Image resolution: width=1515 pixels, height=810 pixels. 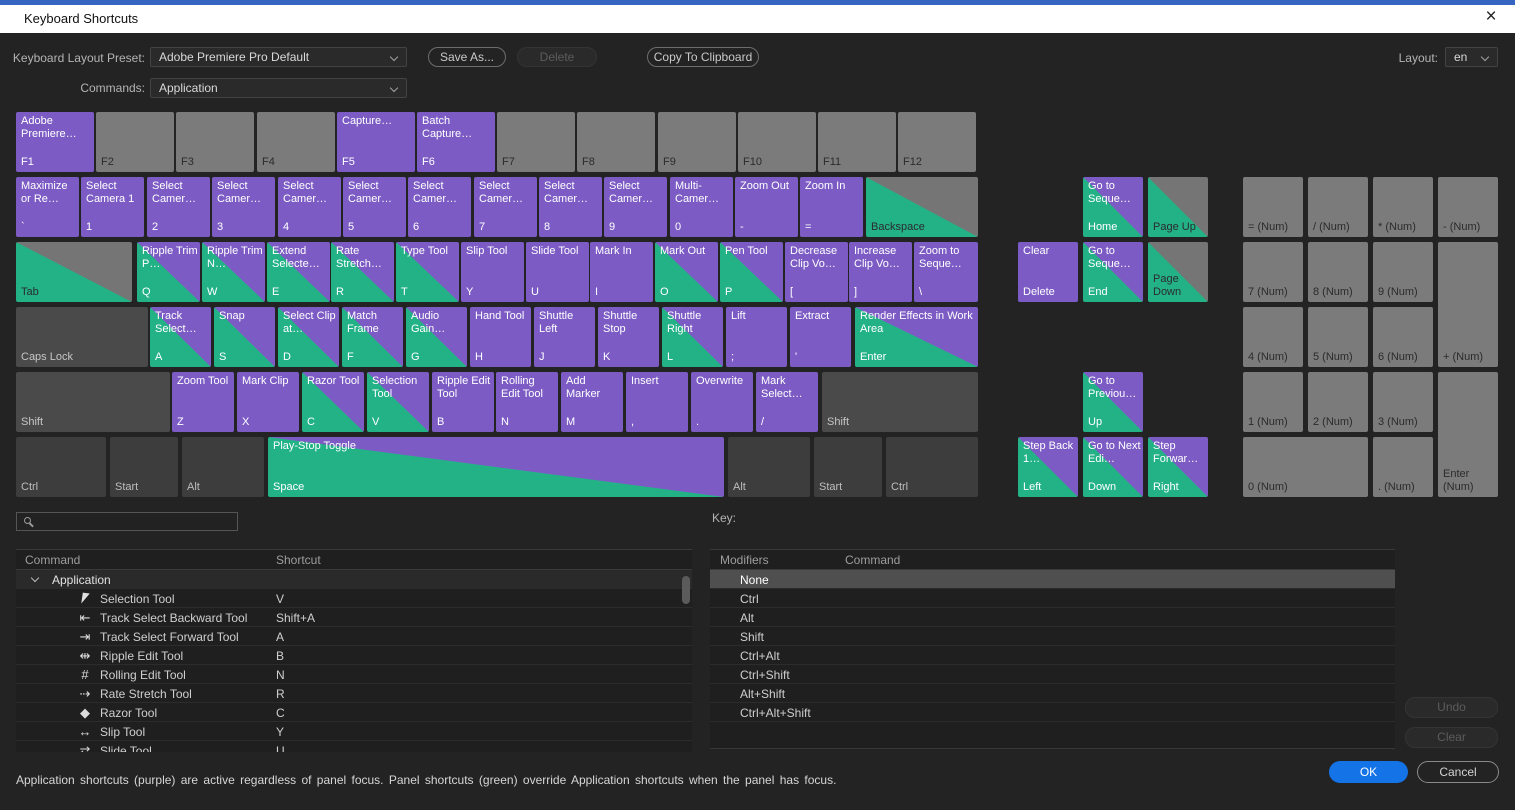 What do you see at coordinates (244, 337) in the screenshot?
I see `key-s: Snap S` at bounding box center [244, 337].